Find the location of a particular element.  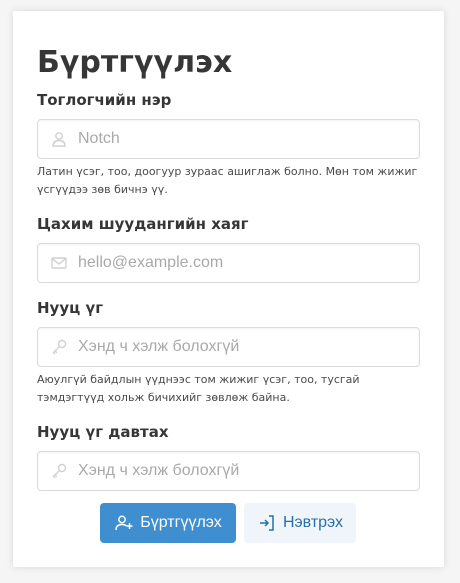

password-confirm-label: Нууц үг давтах is located at coordinates (103, 432).